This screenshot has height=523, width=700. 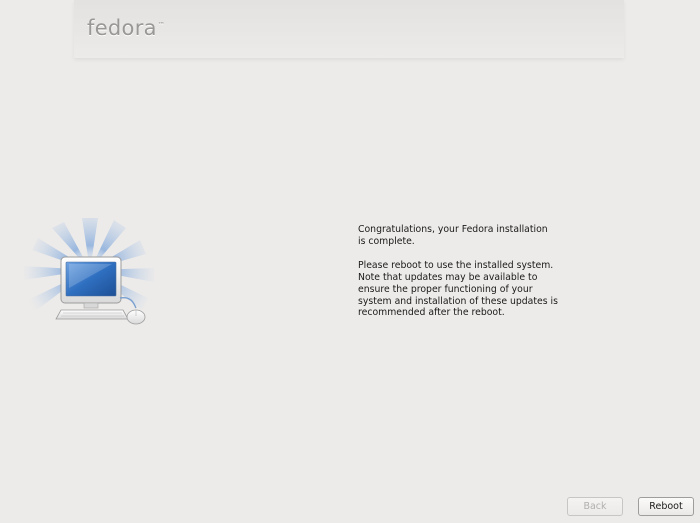 What do you see at coordinates (161, 25) in the screenshot?
I see `trademark-mark: ™` at bounding box center [161, 25].